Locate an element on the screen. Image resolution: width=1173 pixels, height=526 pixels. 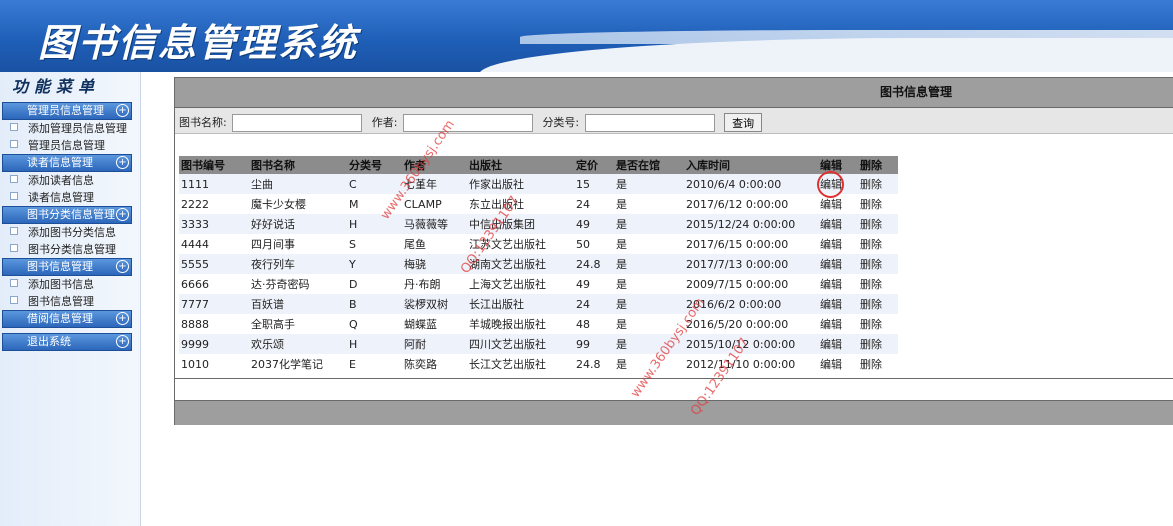
table-cell: 达·芬奇密码 is located at coordinates (298, 284).